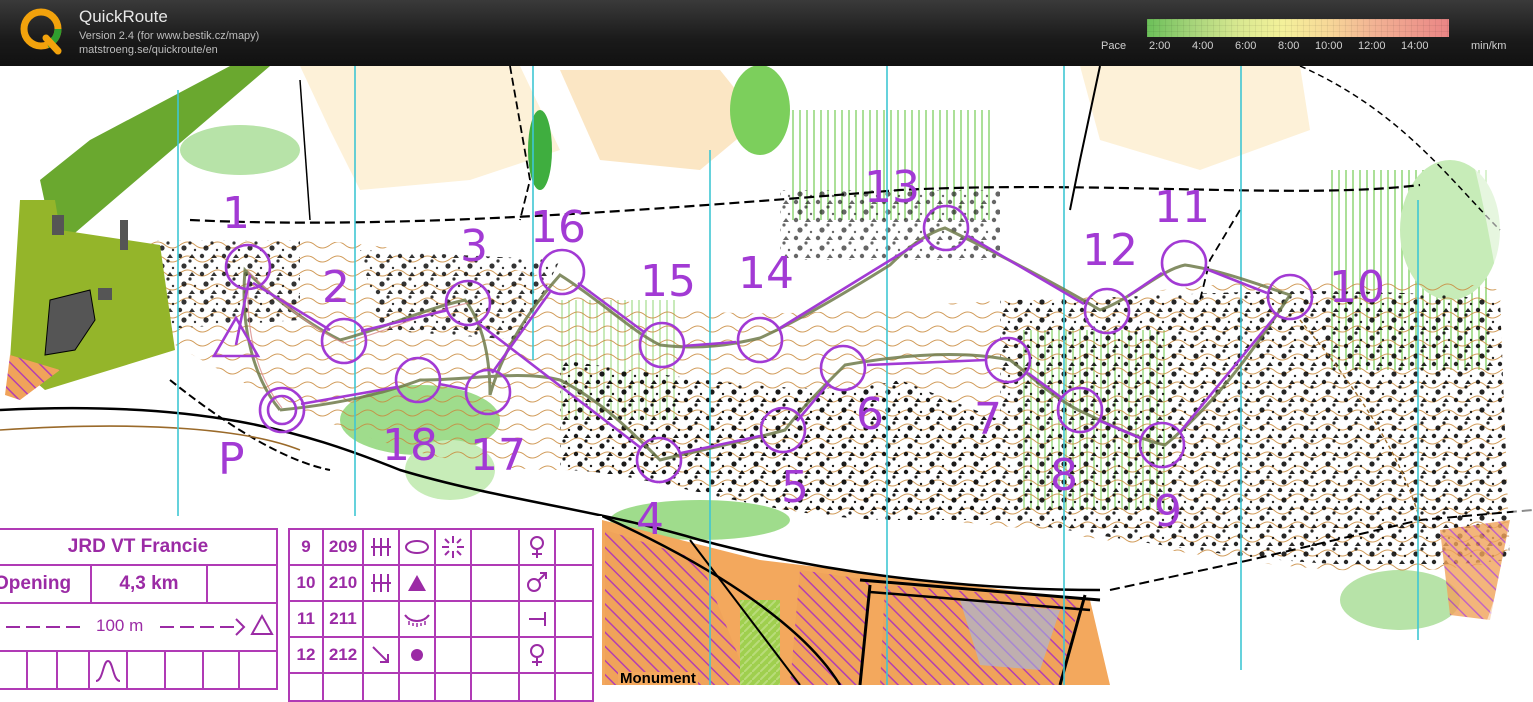  Describe the element at coordinates (1489, 46) in the screenshot. I see `pace-unit: min/km` at that location.